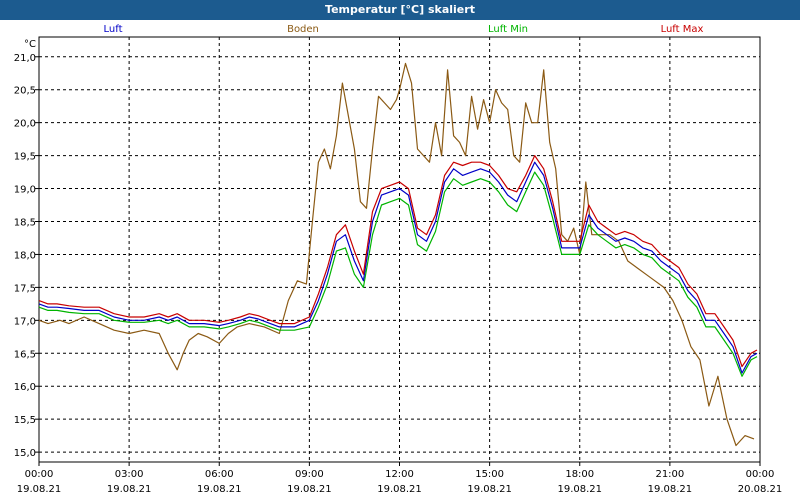  Describe the element at coordinates (669, 474) in the screenshot. I see `x-tick-time: 21:00` at that location.